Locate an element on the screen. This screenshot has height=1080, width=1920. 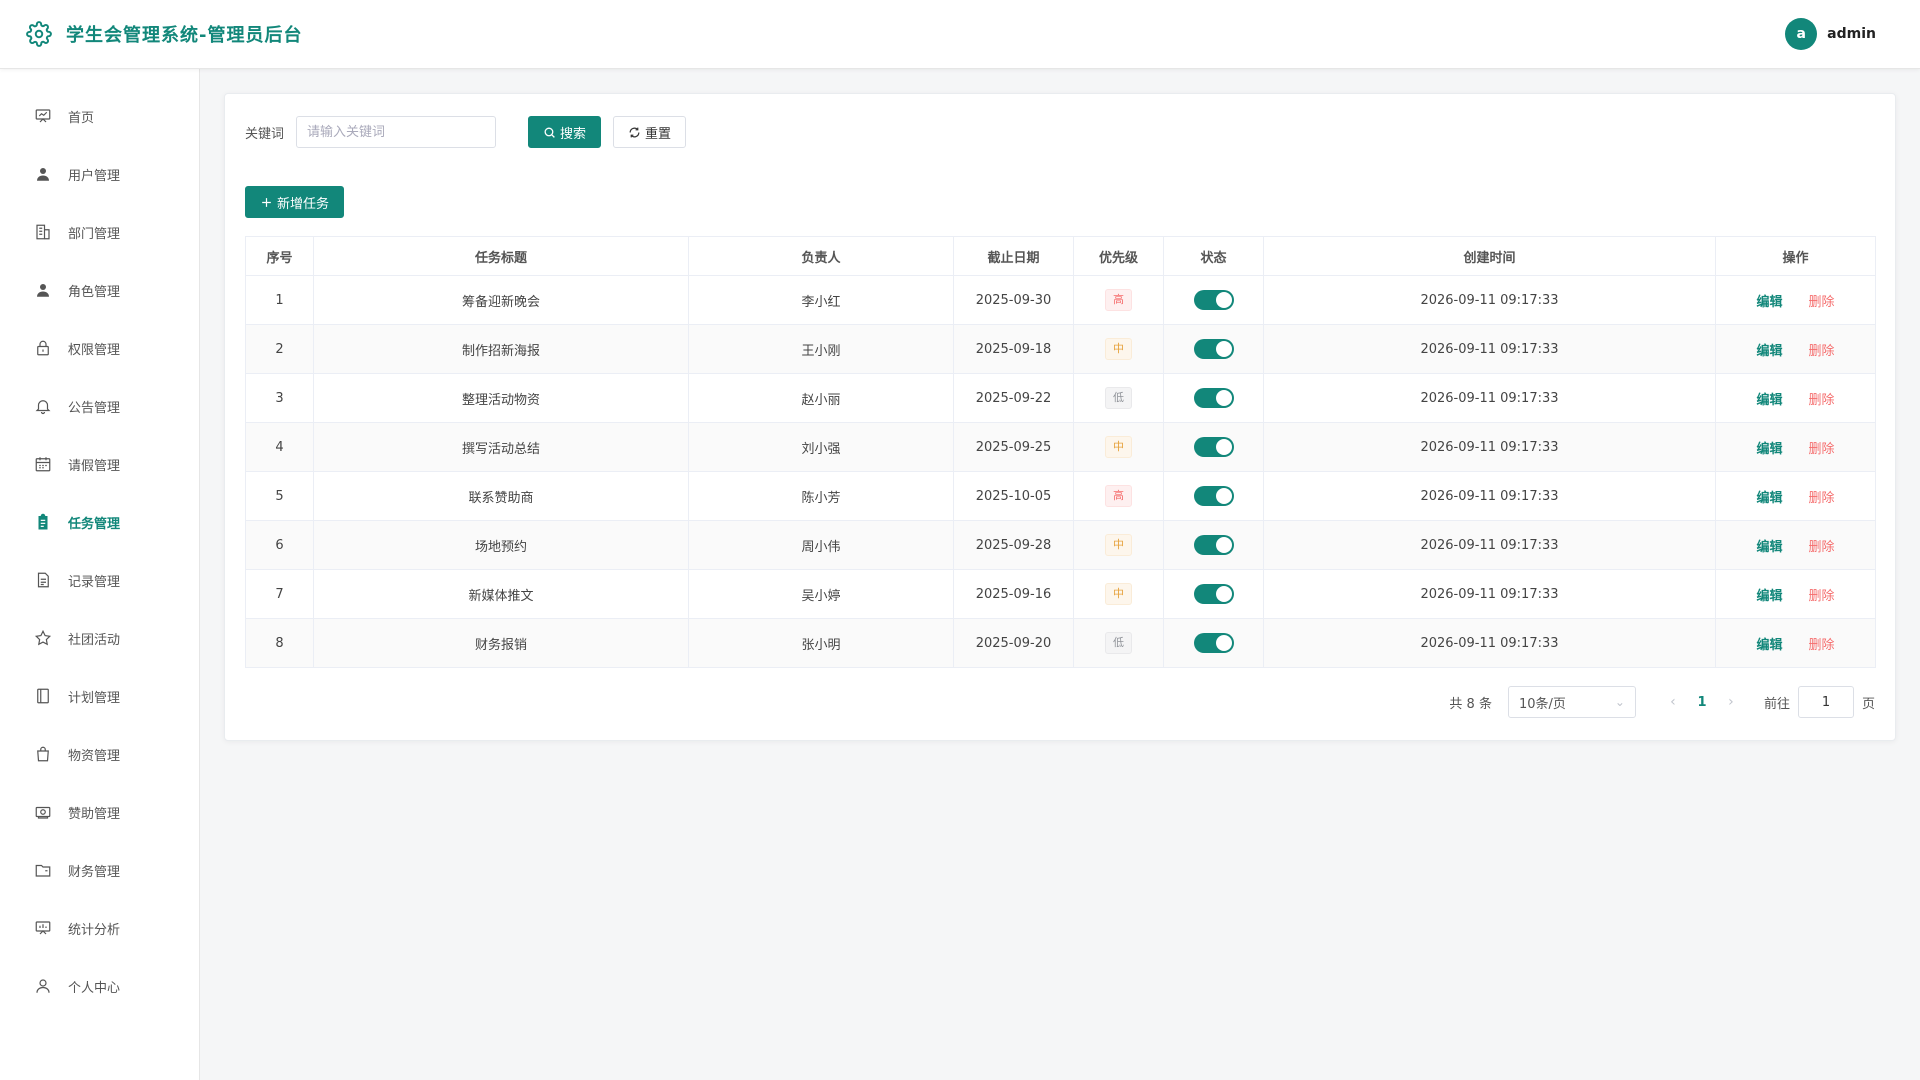
sidebar-item-users: 用户管理 is located at coordinates (99, 174).